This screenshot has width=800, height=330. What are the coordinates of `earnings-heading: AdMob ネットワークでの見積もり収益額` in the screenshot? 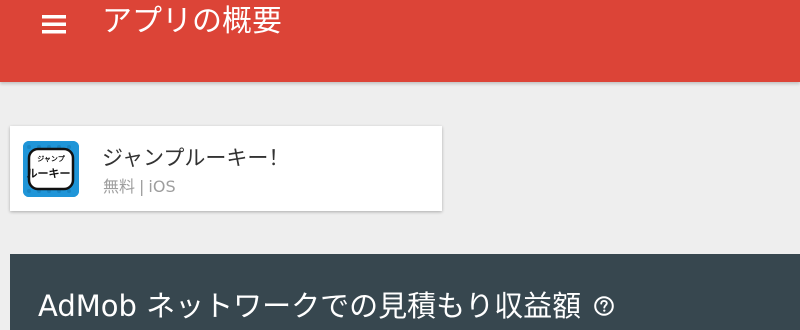 It's located at (326, 306).